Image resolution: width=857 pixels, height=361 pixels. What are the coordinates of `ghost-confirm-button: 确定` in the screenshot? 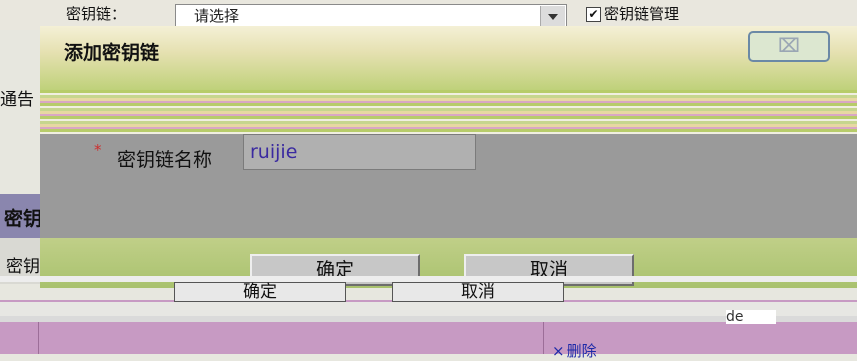 It's located at (260, 292).